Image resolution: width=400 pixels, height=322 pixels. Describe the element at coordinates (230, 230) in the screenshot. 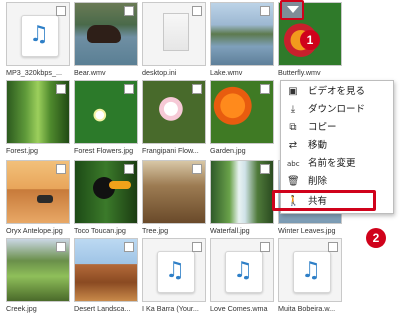

I see `file-name: Waterfall.jpg` at that location.